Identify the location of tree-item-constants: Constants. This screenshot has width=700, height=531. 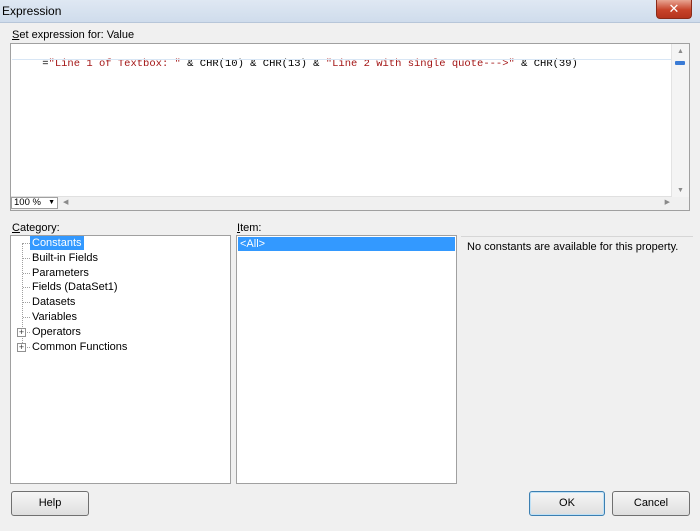
(57, 243).